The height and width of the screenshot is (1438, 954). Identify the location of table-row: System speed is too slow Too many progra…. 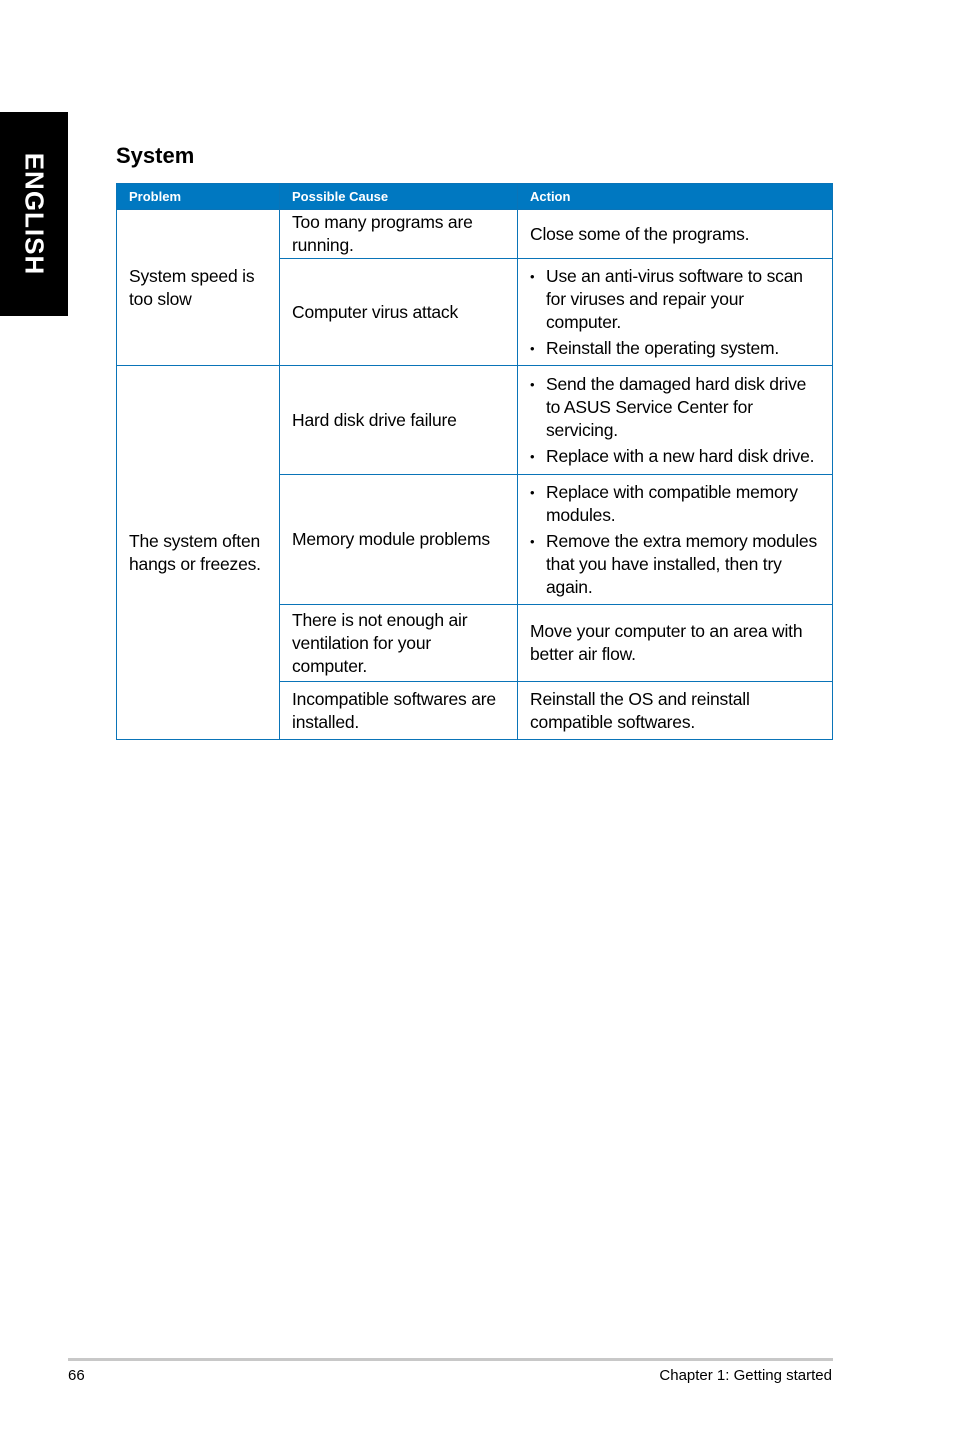
(474, 287).